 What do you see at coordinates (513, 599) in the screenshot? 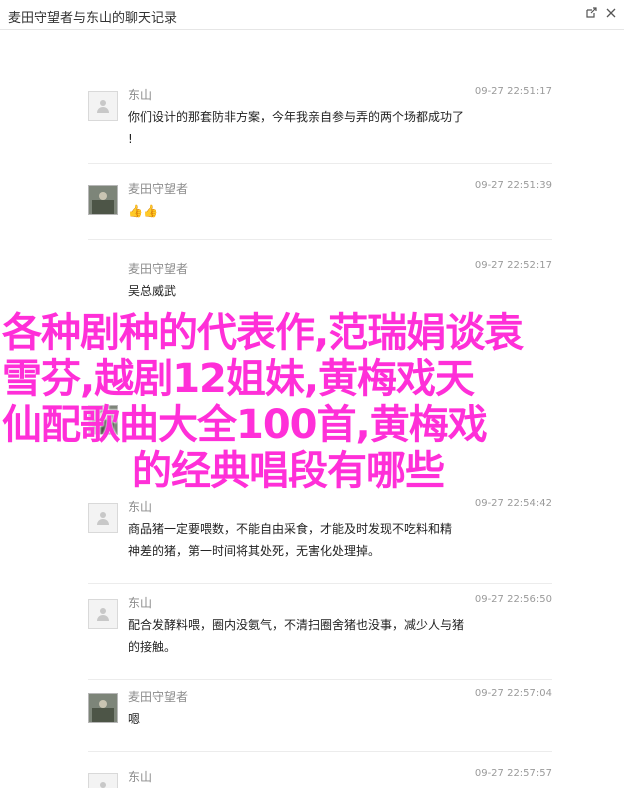
I see `message-time: 09-27 22:56:50` at bounding box center [513, 599].